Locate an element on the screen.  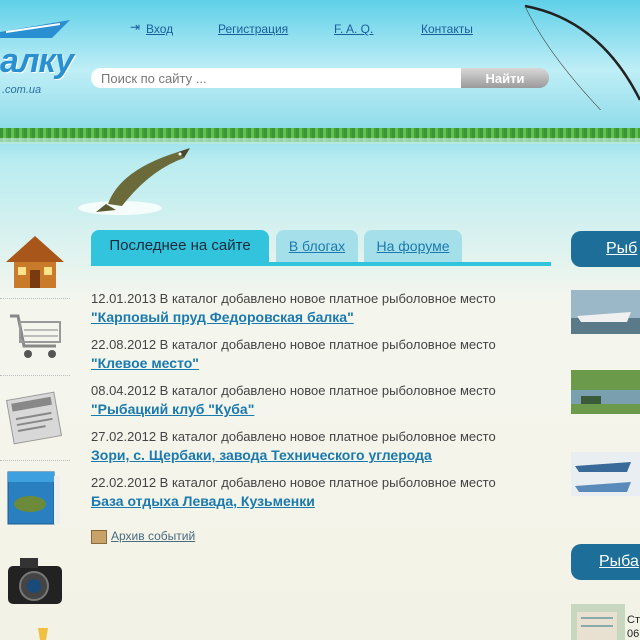
camera-icon is located at coordinates (35, 581).